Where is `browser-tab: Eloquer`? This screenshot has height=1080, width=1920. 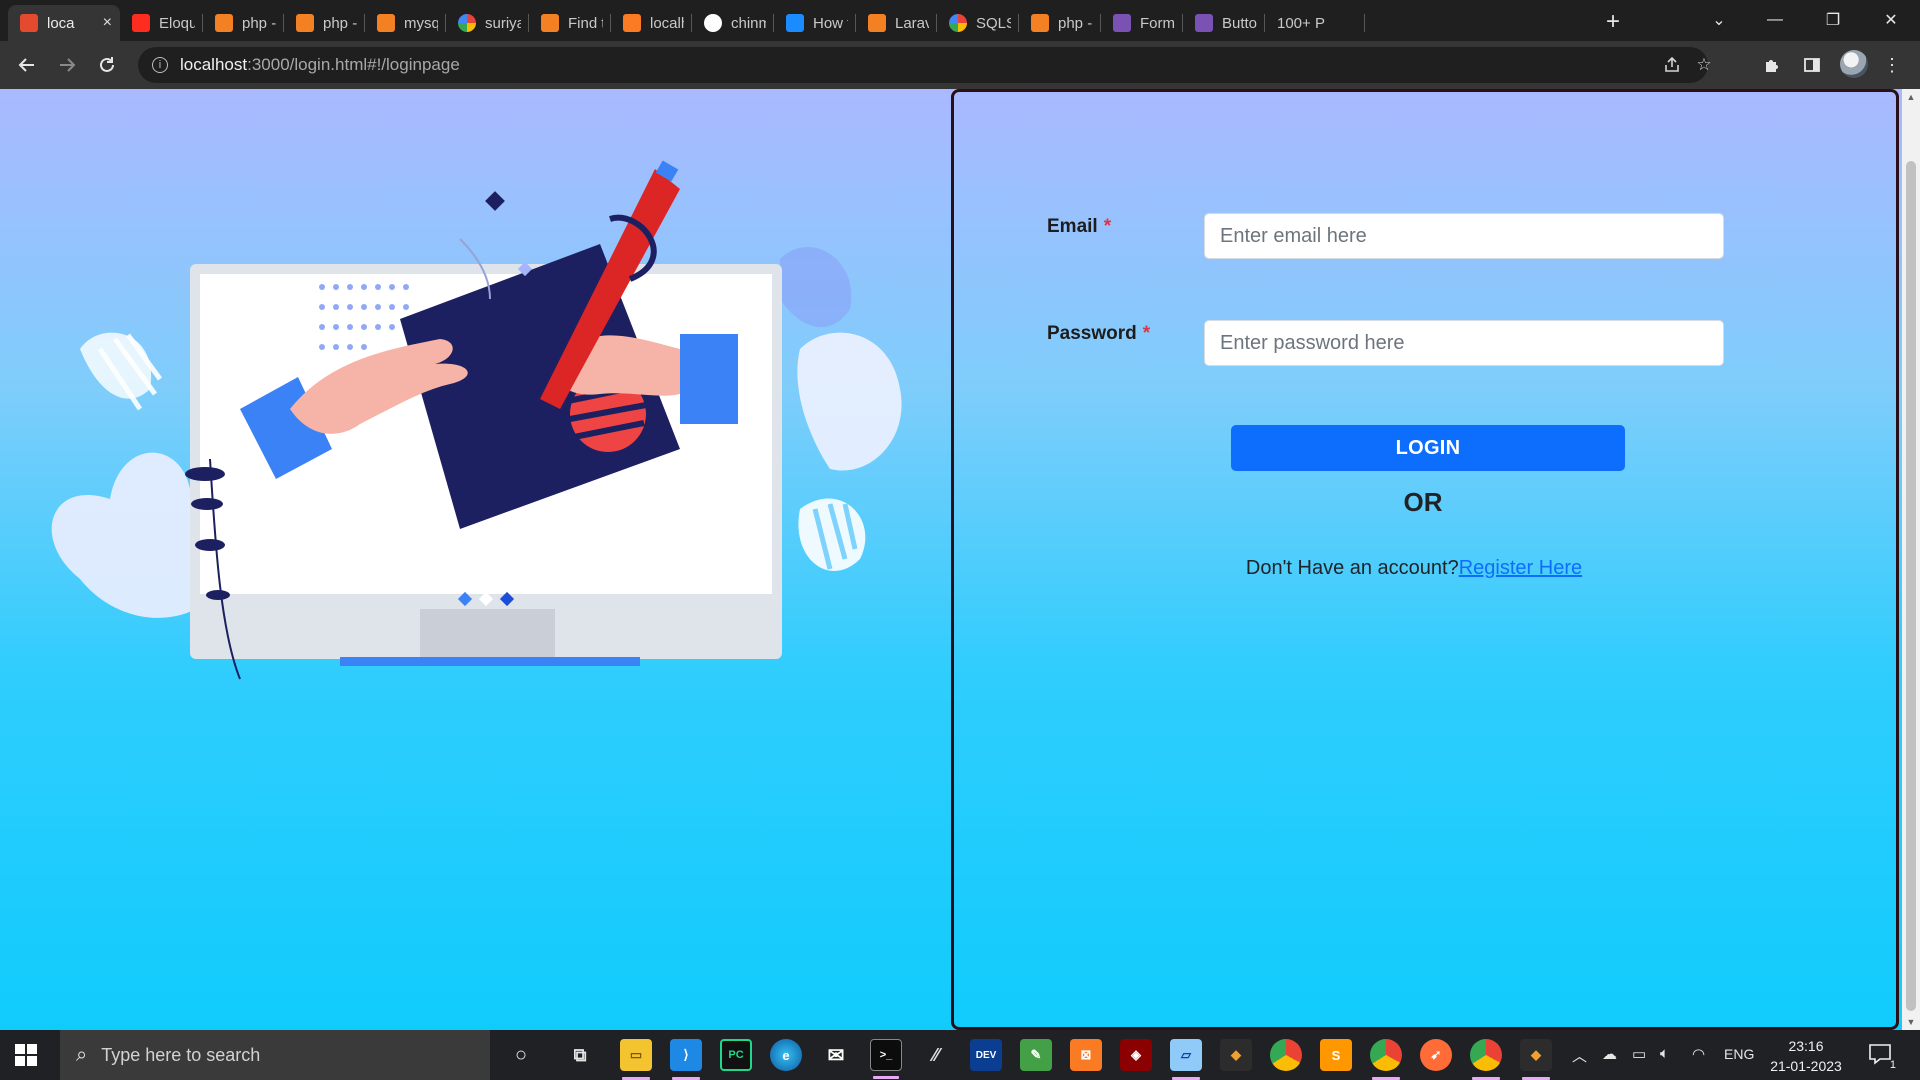
browser-tab: Eloquer is located at coordinates (161, 23).